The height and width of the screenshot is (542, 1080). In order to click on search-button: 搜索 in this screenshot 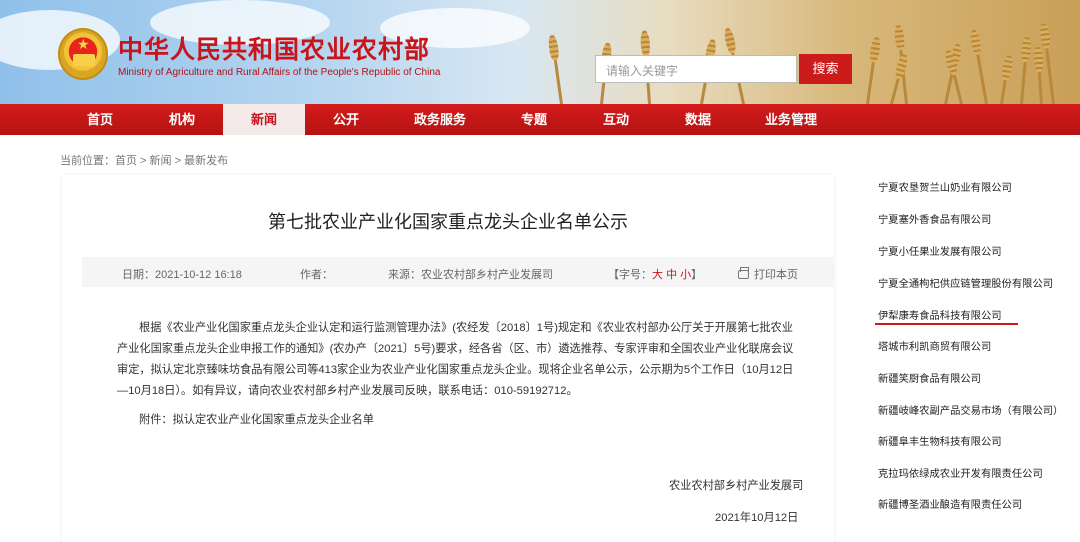, I will do `click(825, 69)`.